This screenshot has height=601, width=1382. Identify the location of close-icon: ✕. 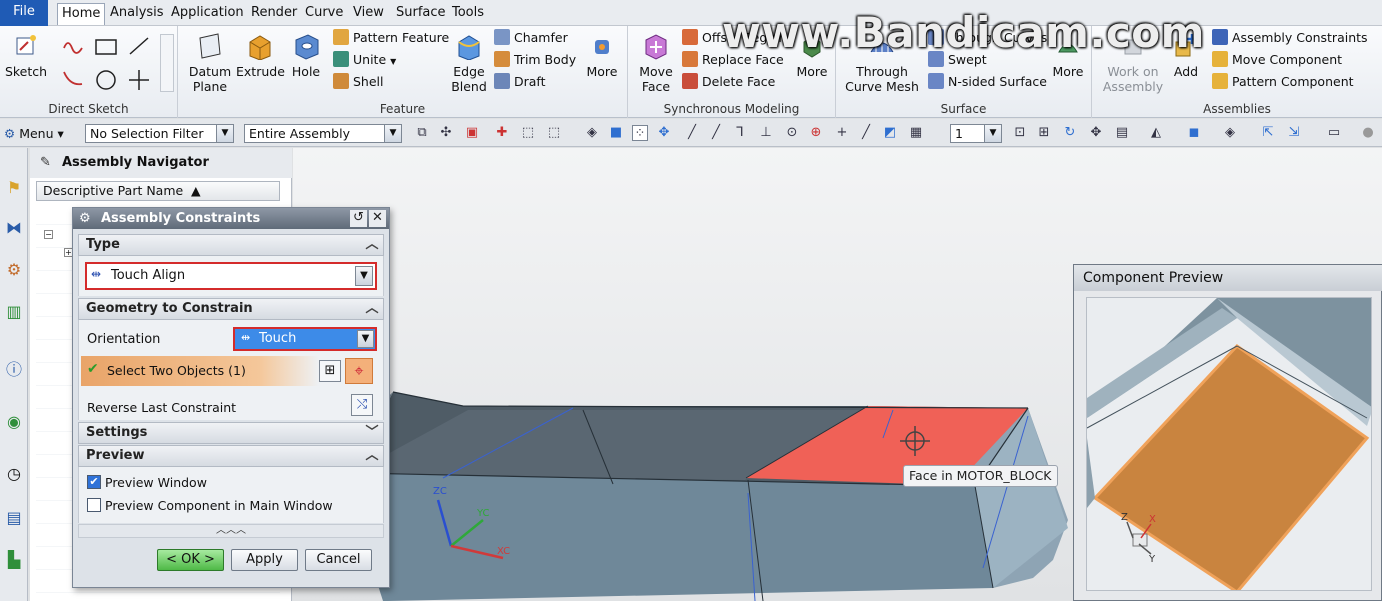
(377, 218).